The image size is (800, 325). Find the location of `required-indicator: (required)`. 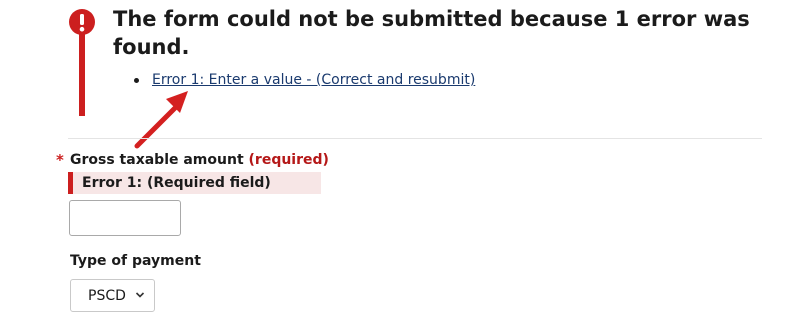

required-indicator: (required) is located at coordinates (288, 160).